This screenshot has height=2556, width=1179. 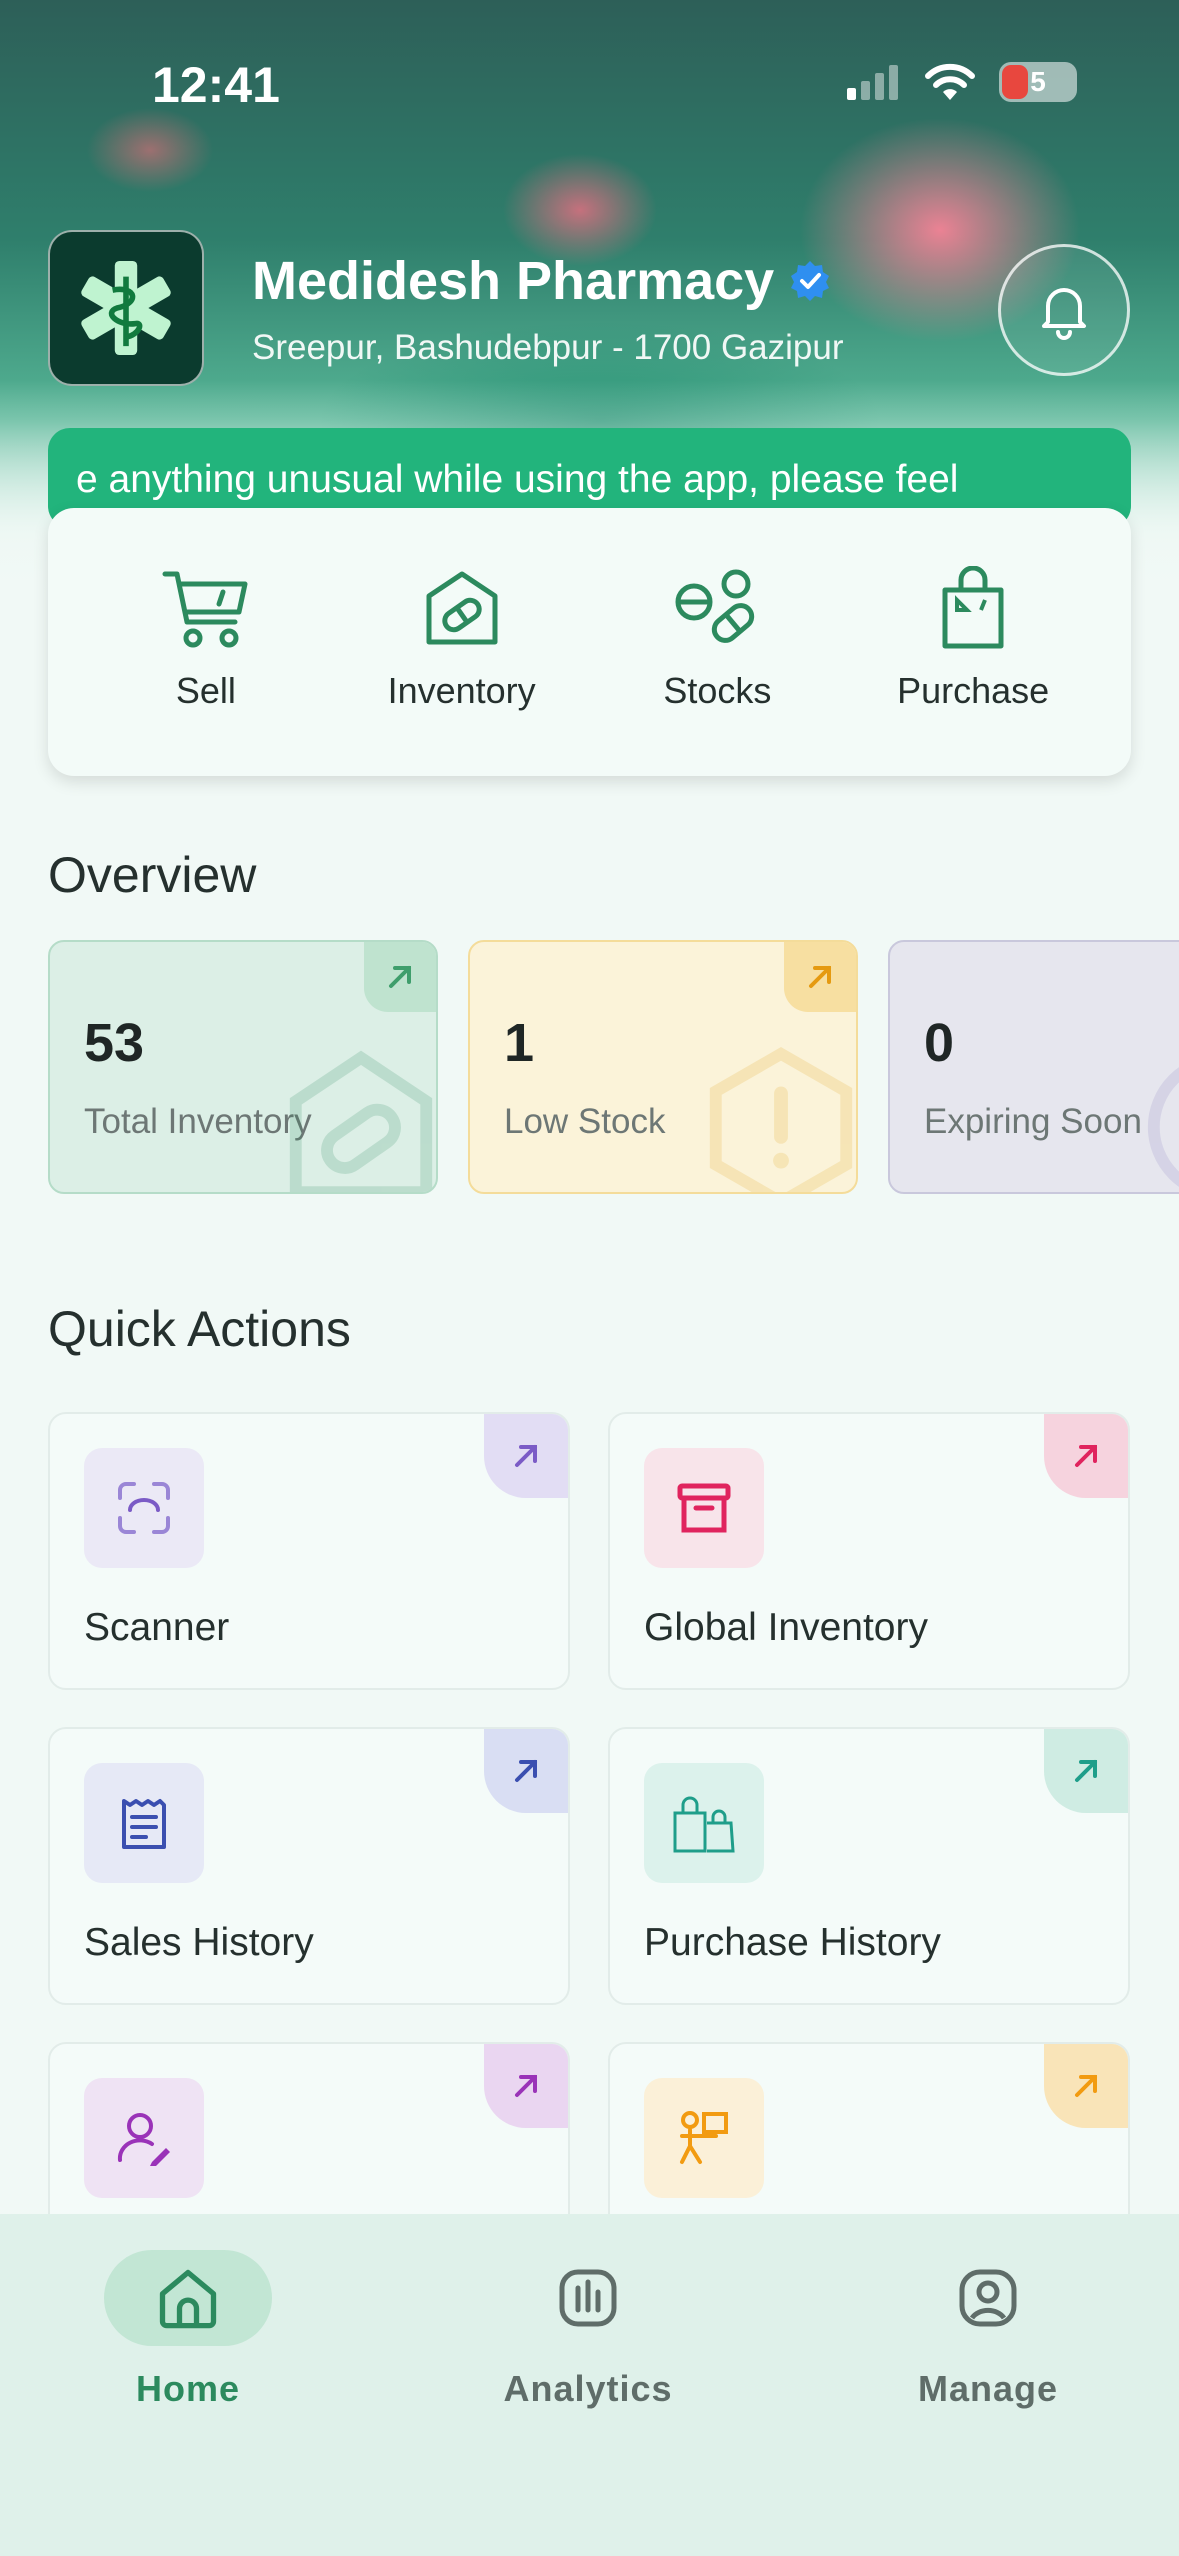 I want to click on inventory-action: Inventory, so click(x=462, y=671).